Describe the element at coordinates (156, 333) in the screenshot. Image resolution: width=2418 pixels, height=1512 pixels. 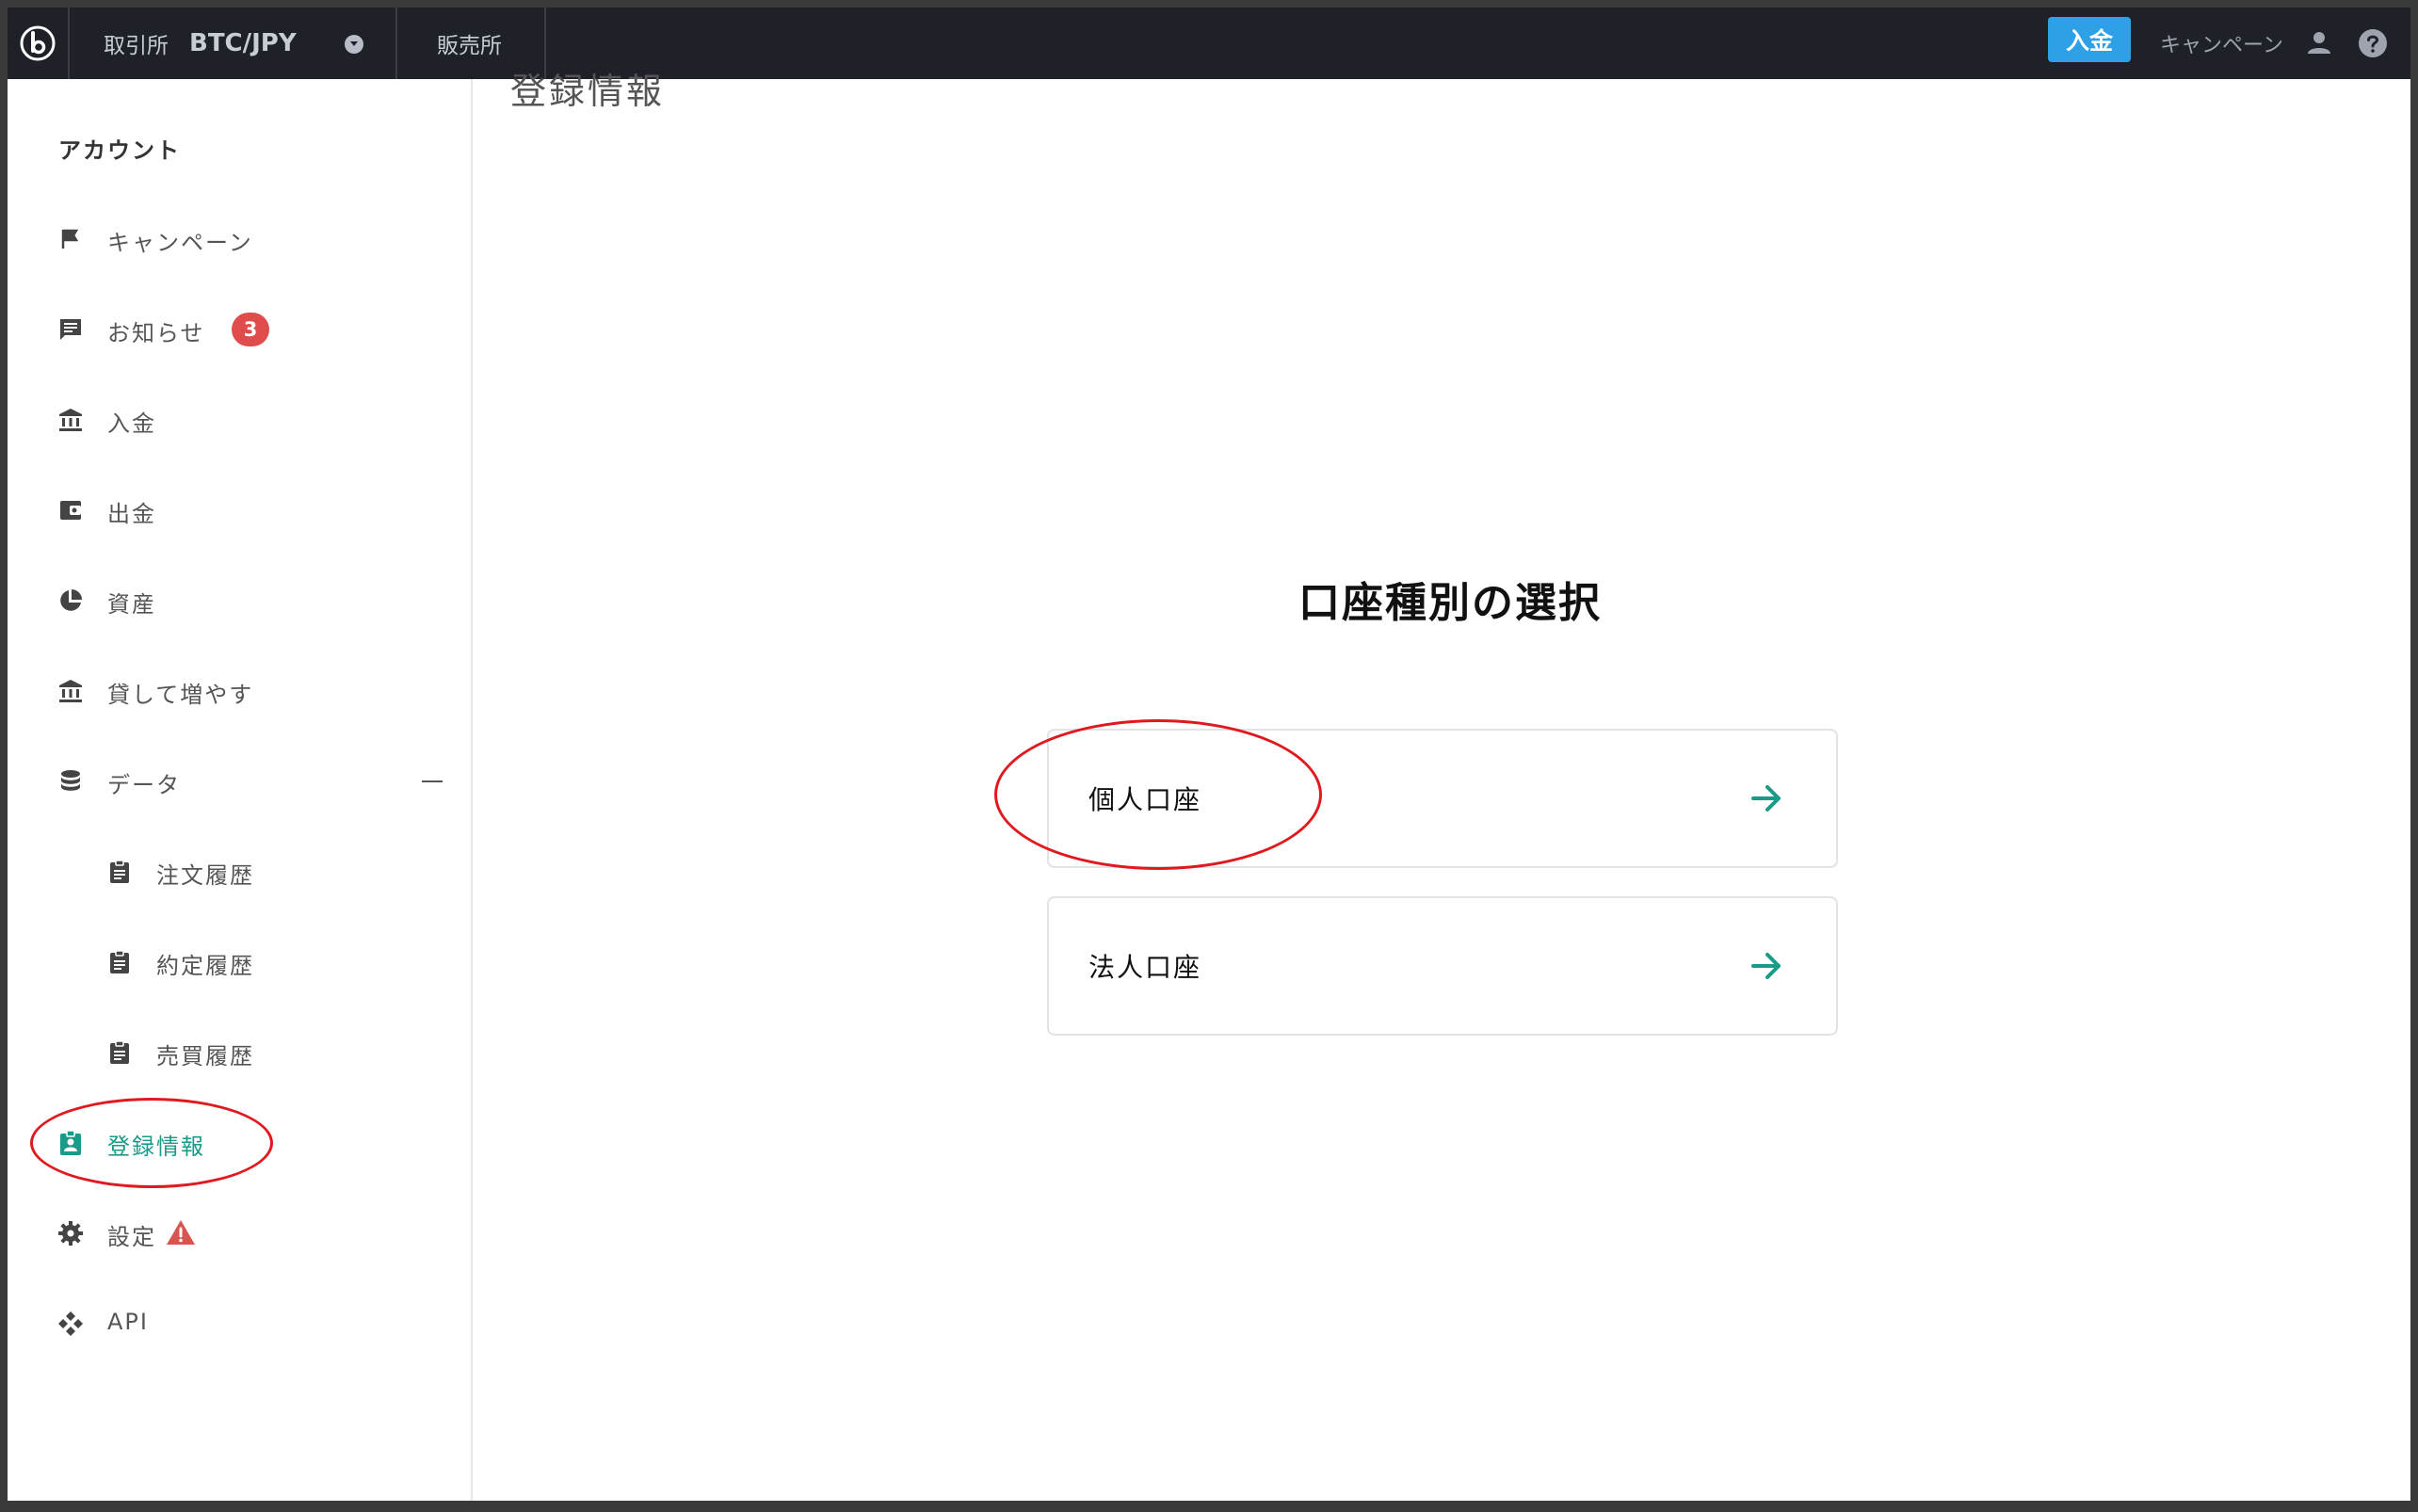
I see `sidebar-item-label: お知らせ` at that location.